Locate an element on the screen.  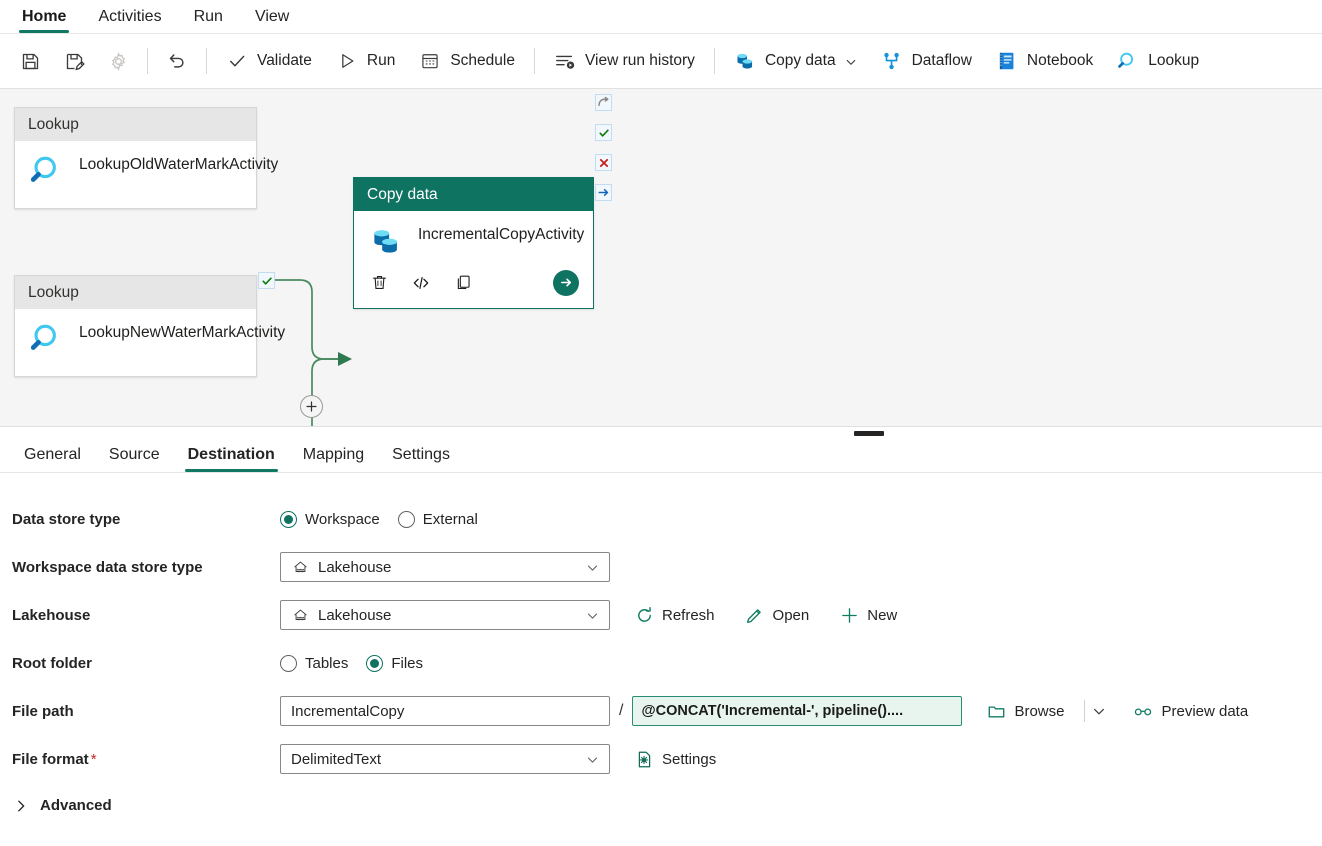
output-handle-skipped-copy is located at coordinates (603, 102).